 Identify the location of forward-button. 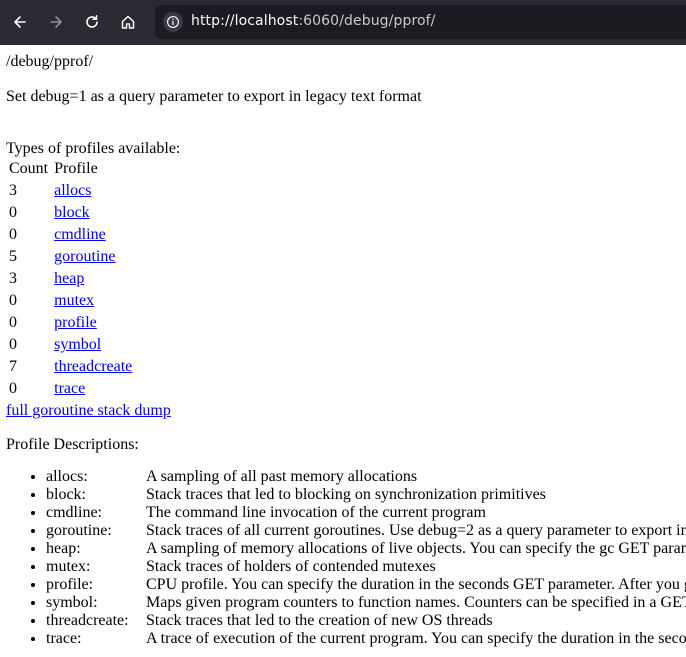
(56, 22).